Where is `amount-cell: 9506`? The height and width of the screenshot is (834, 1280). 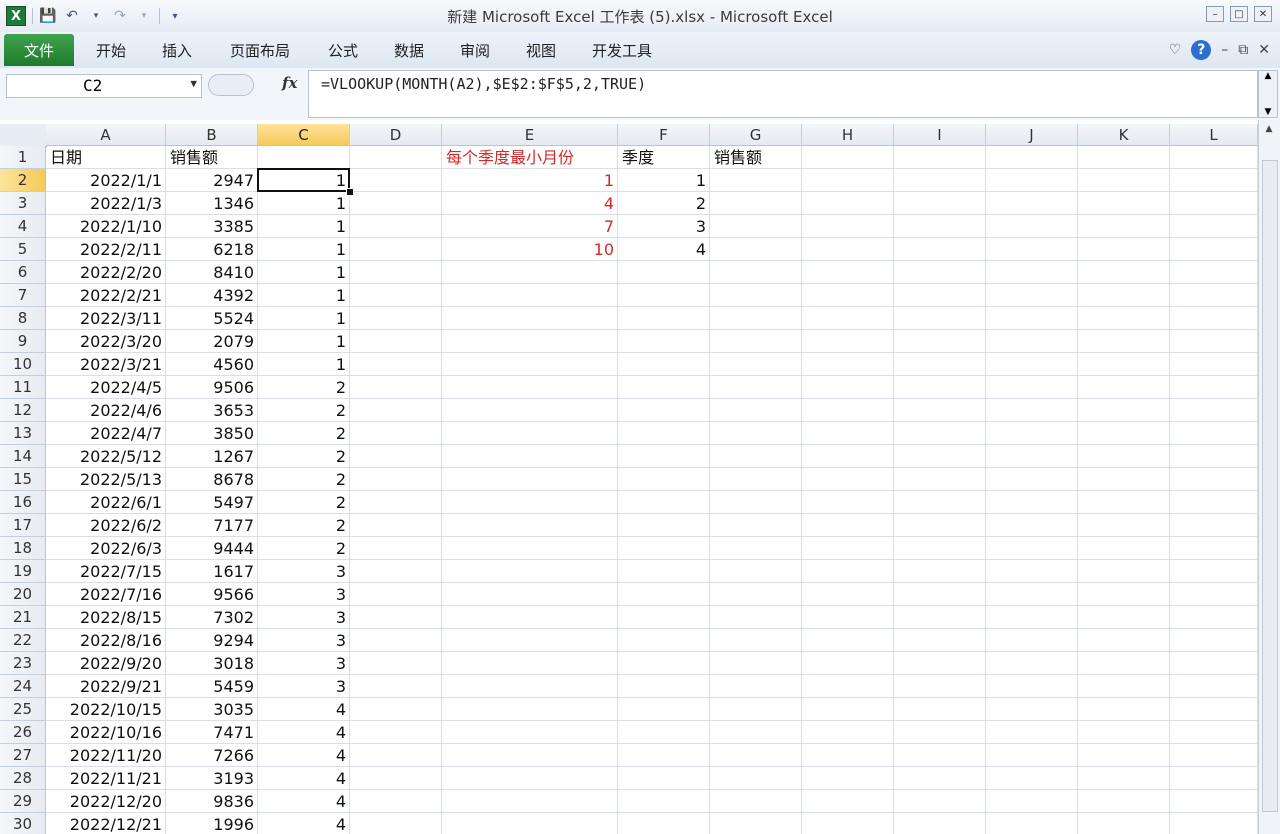
amount-cell: 9506 is located at coordinates (212, 387).